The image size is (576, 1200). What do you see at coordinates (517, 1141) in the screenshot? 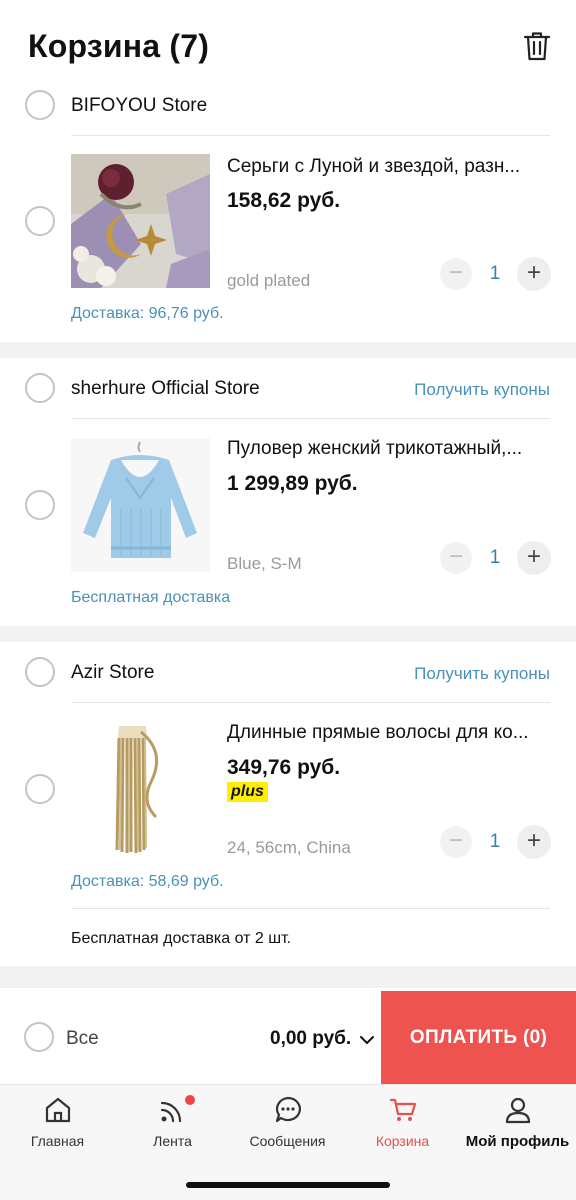
I see `tab-label: Мой профиль` at bounding box center [517, 1141].